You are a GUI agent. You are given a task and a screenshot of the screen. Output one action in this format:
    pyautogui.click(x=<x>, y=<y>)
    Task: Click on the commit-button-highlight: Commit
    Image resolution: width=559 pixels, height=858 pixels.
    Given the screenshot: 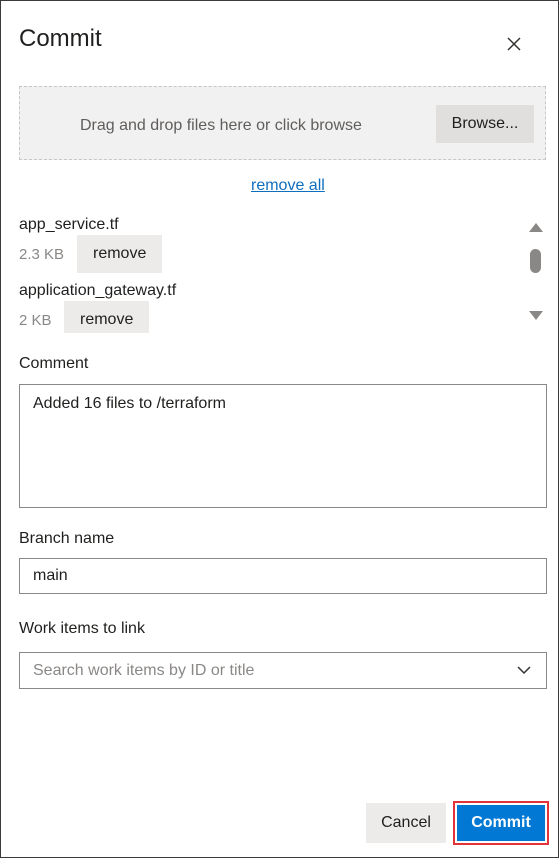 What is the action you would take?
    pyautogui.click(x=501, y=823)
    